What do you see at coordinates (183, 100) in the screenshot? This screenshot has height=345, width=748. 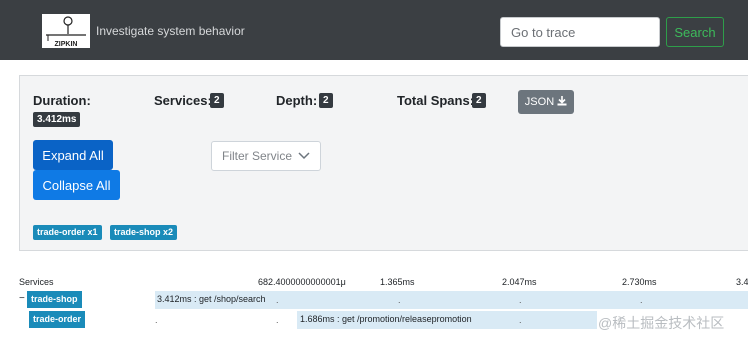 I see `services-label: Services:` at bounding box center [183, 100].